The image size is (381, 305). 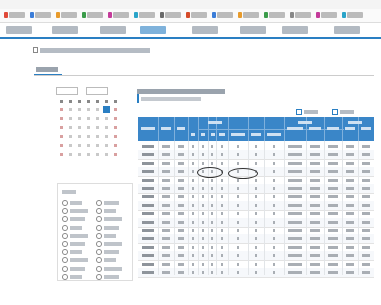 I want to click on home-icon, so click(x=35, y=50).